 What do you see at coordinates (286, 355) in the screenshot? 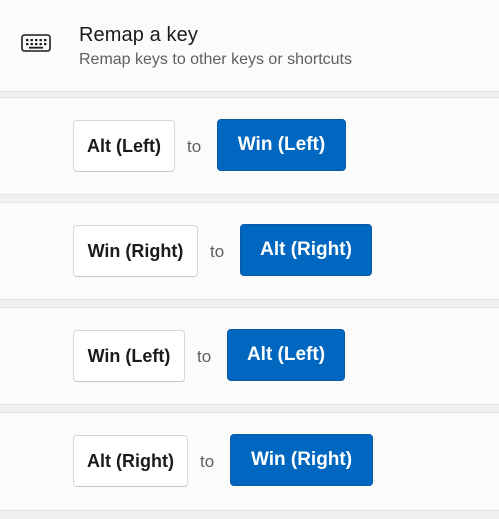
I see `target-key-button: Alt (Left)` at bounding box center [286, 355].